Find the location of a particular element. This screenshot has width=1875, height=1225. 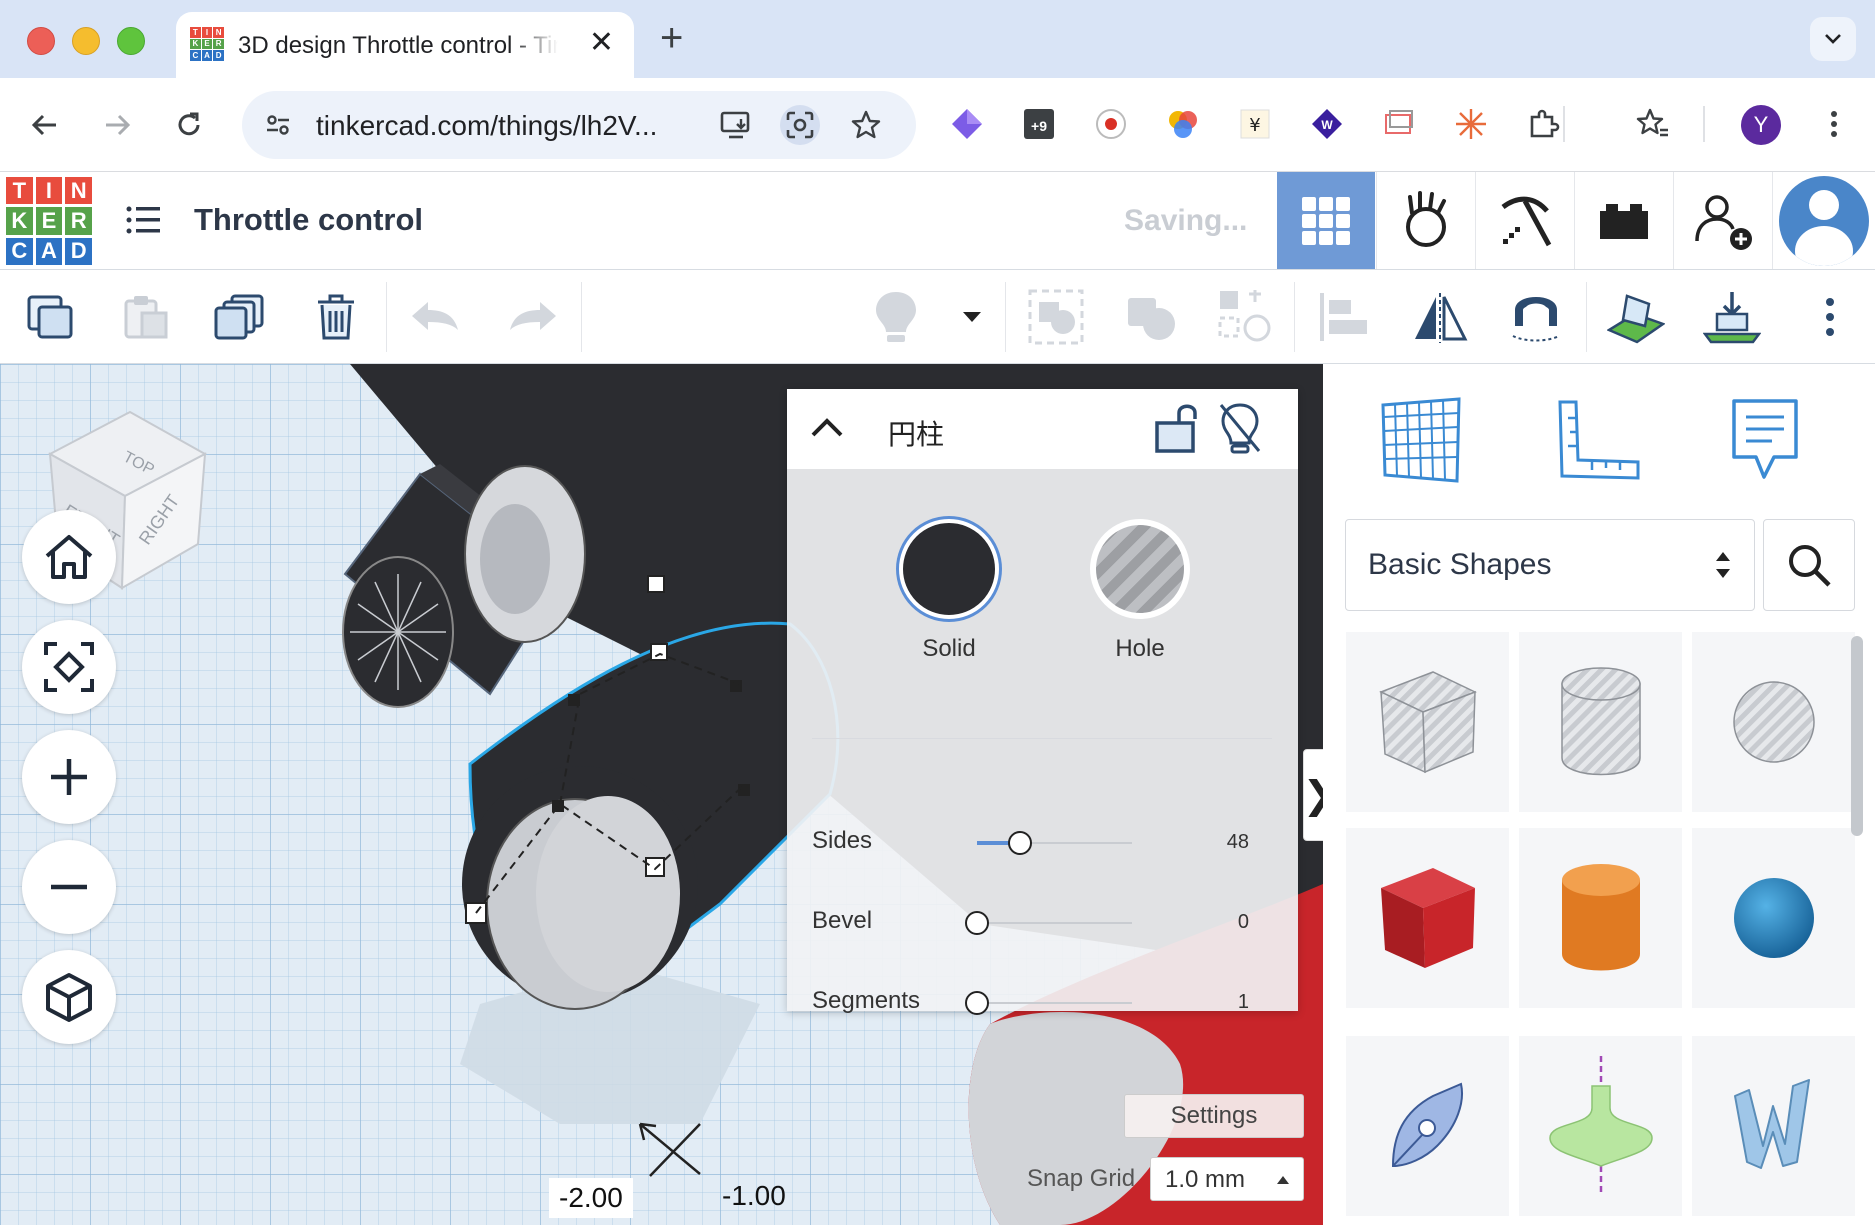

copy-button is located at coordinates (50, 317).